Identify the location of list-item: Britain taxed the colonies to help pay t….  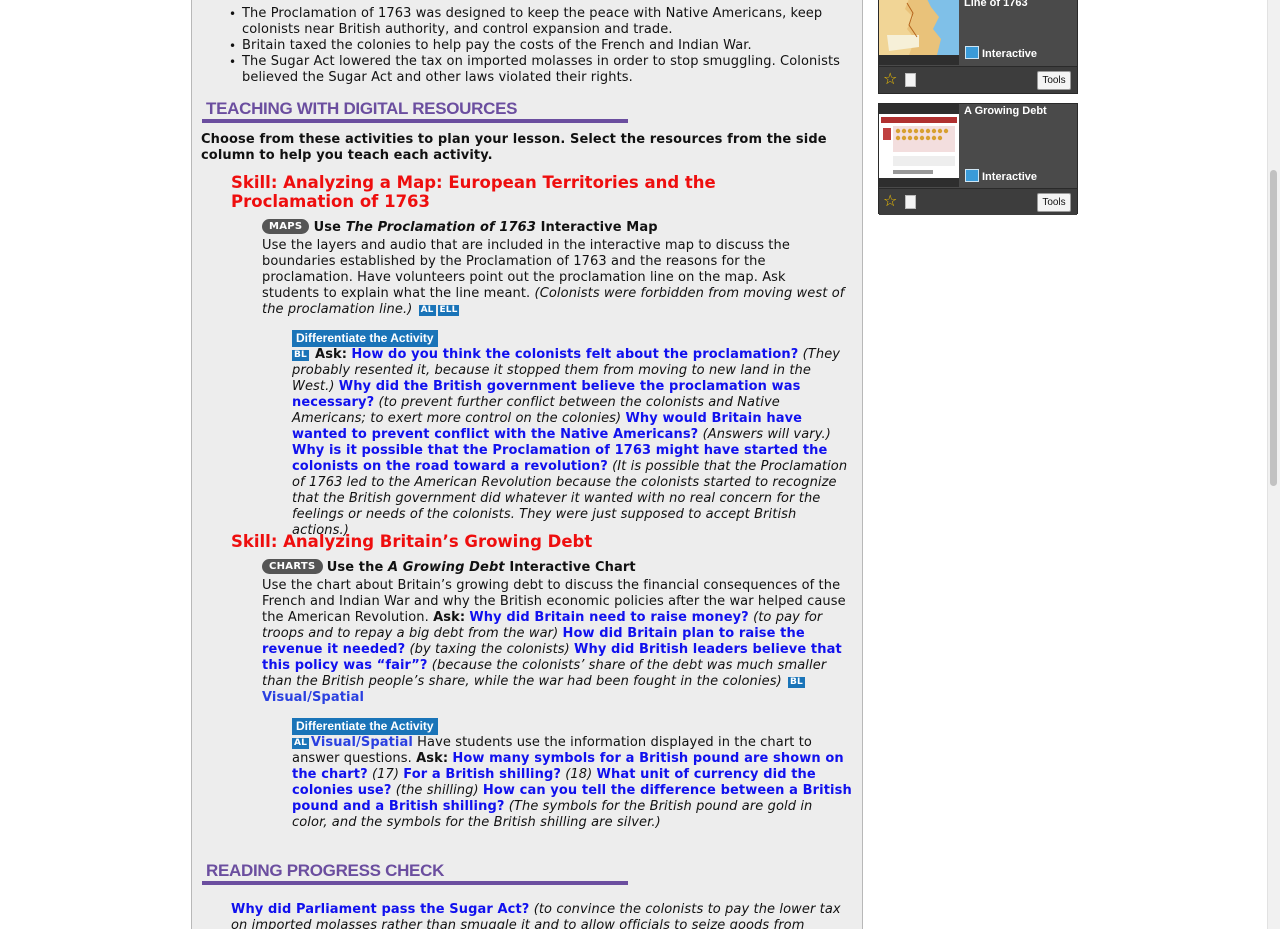
(540, 46).